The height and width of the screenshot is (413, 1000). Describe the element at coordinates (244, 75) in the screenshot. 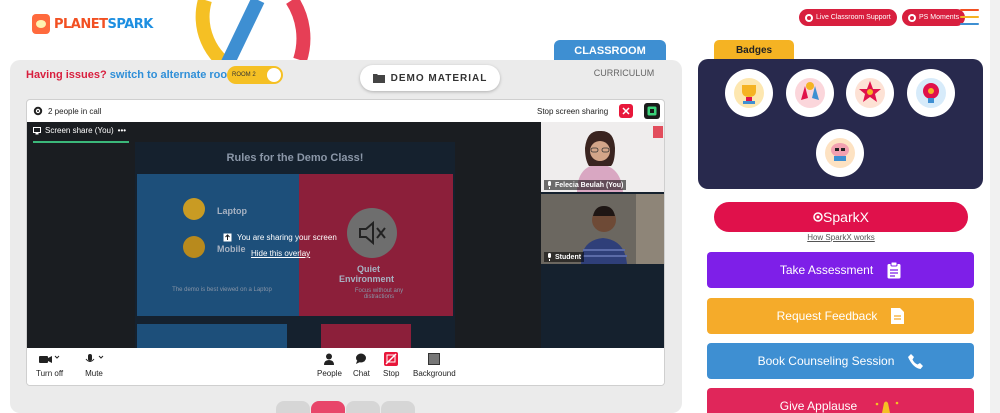

I see `room-label: ROOM 2` at that location.